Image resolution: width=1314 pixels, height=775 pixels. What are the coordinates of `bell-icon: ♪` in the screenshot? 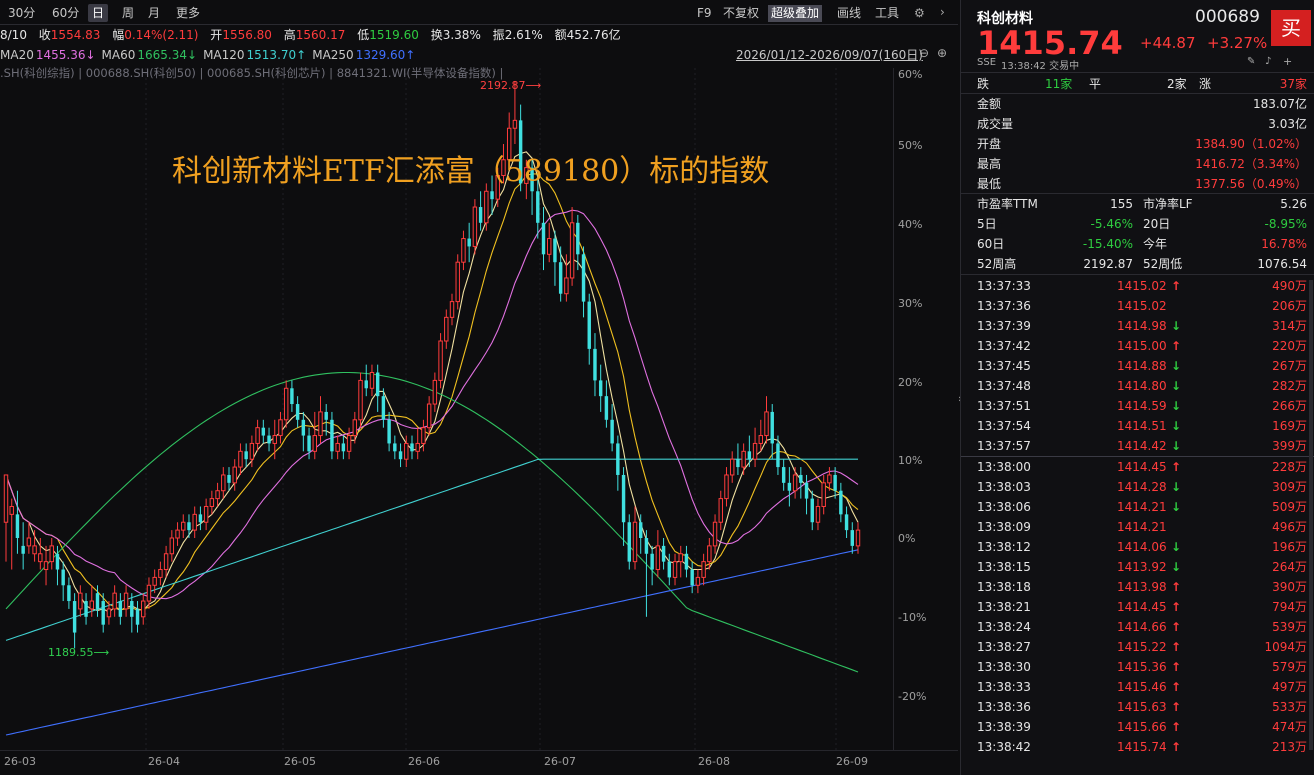 It's located at (1268, 61).